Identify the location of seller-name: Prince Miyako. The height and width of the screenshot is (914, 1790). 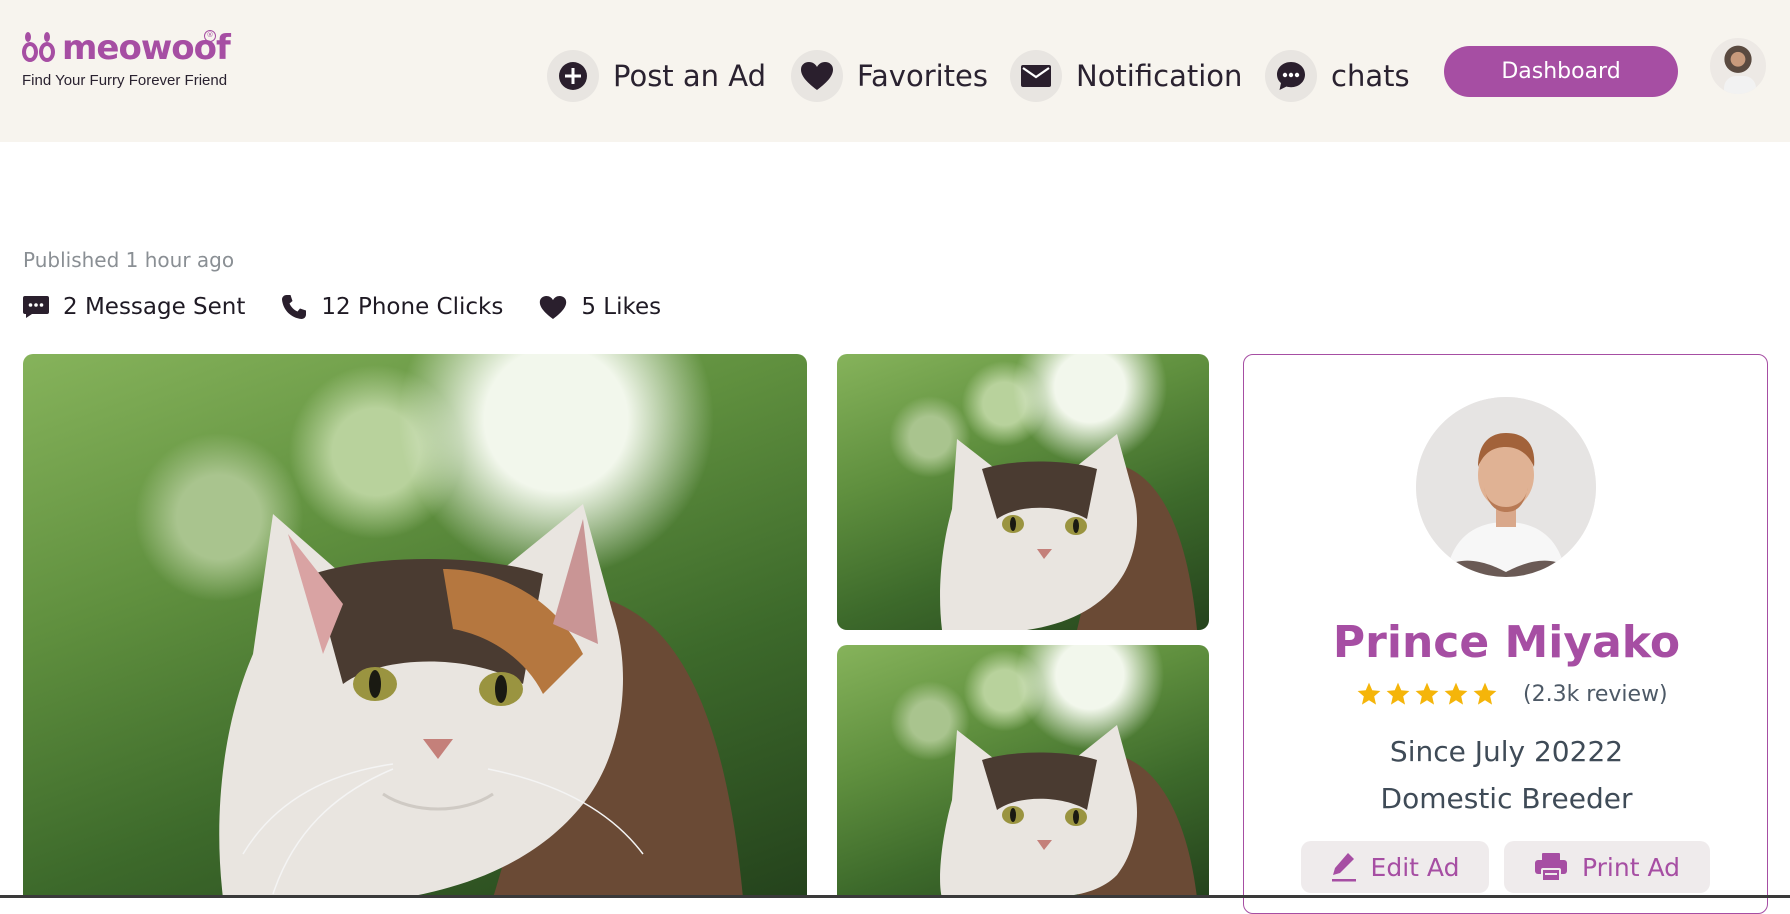
(1506, 642).